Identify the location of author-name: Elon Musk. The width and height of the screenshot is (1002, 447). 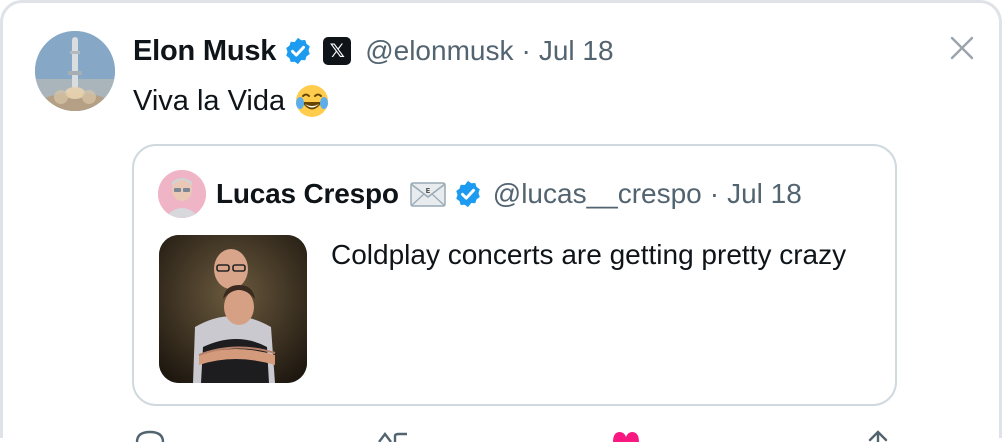
(204, 51).